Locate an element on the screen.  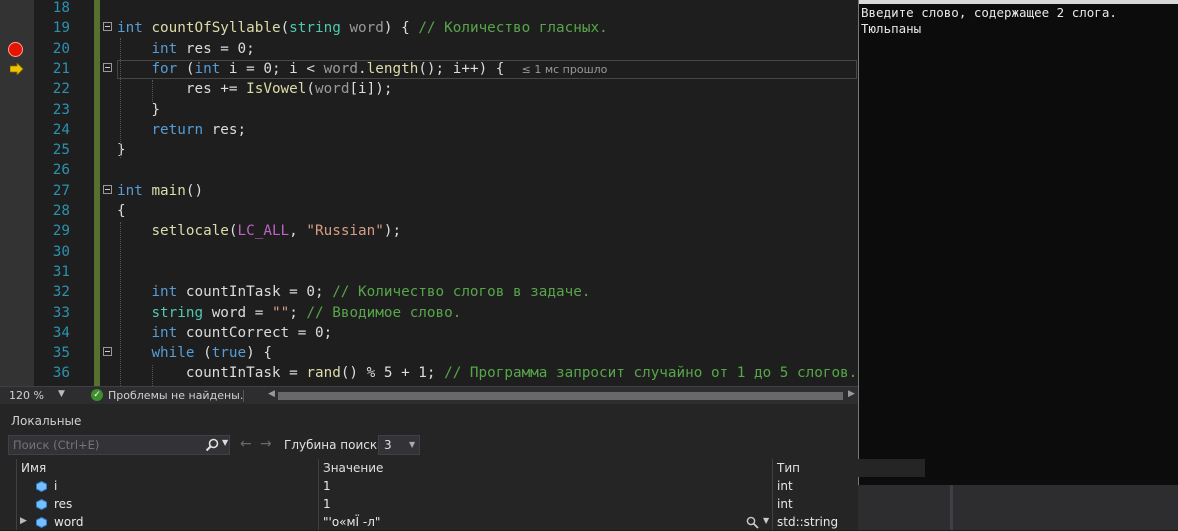
search-box: ▼ is located at coordinates (119, 445).